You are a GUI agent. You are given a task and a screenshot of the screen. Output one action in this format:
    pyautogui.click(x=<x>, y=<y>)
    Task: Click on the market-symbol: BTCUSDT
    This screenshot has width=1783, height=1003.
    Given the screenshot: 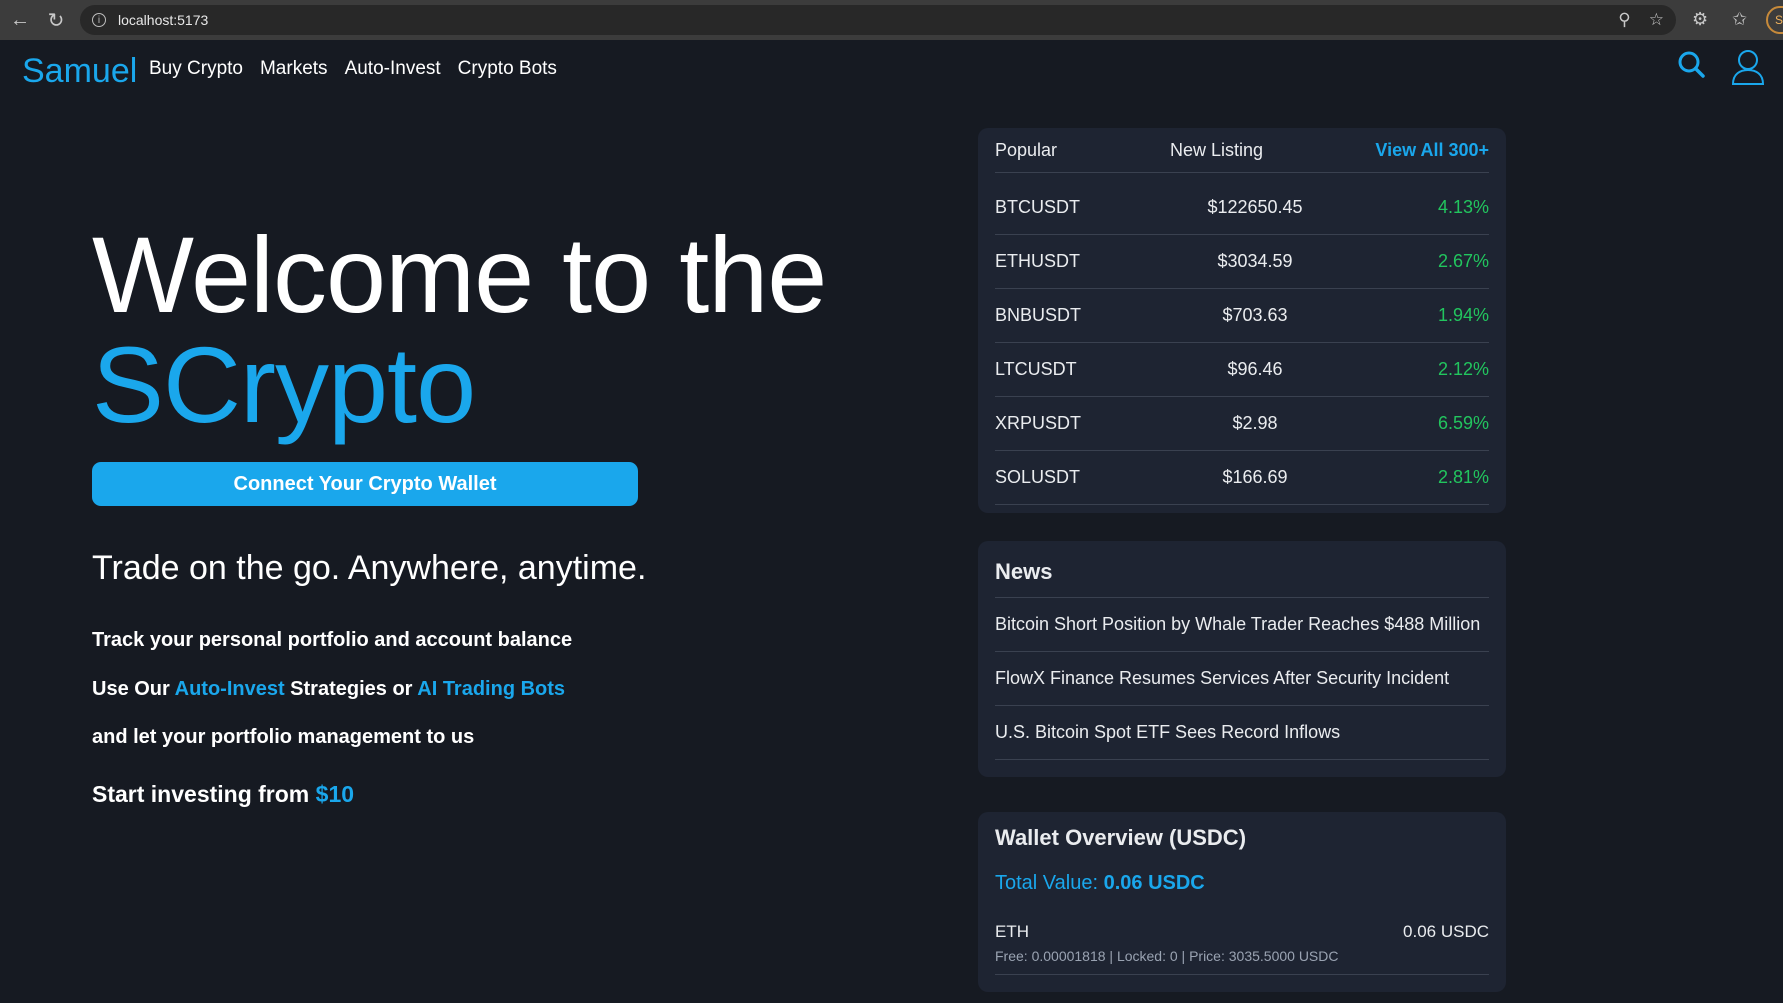 What is the action you would take?
    pyautogui.click(x=1037, y=207)
    